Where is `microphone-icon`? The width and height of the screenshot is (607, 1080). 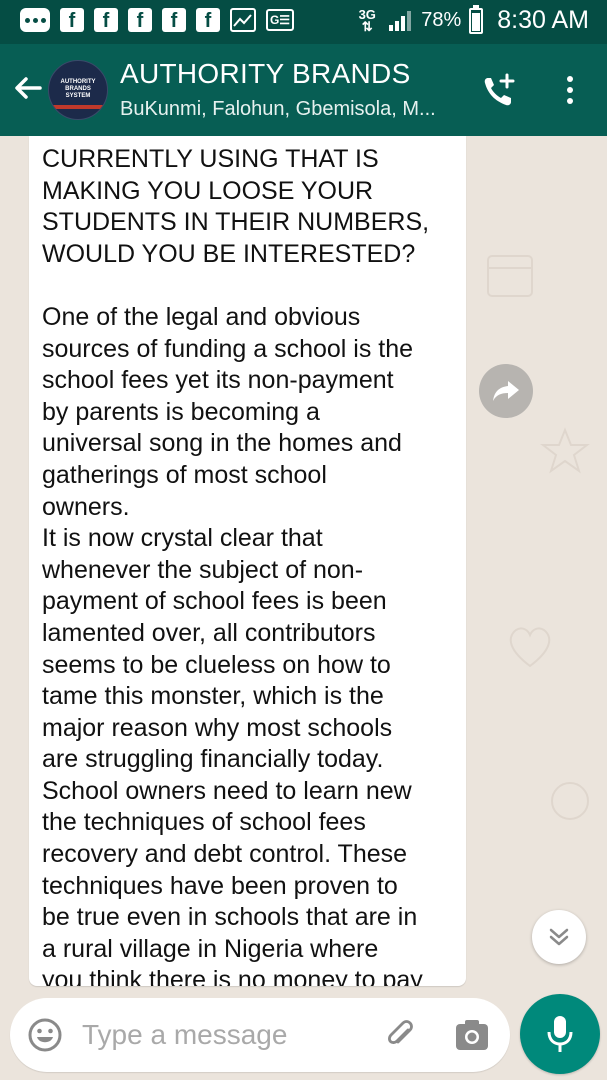 microphone-icon is located at coordinates (560, 1034).